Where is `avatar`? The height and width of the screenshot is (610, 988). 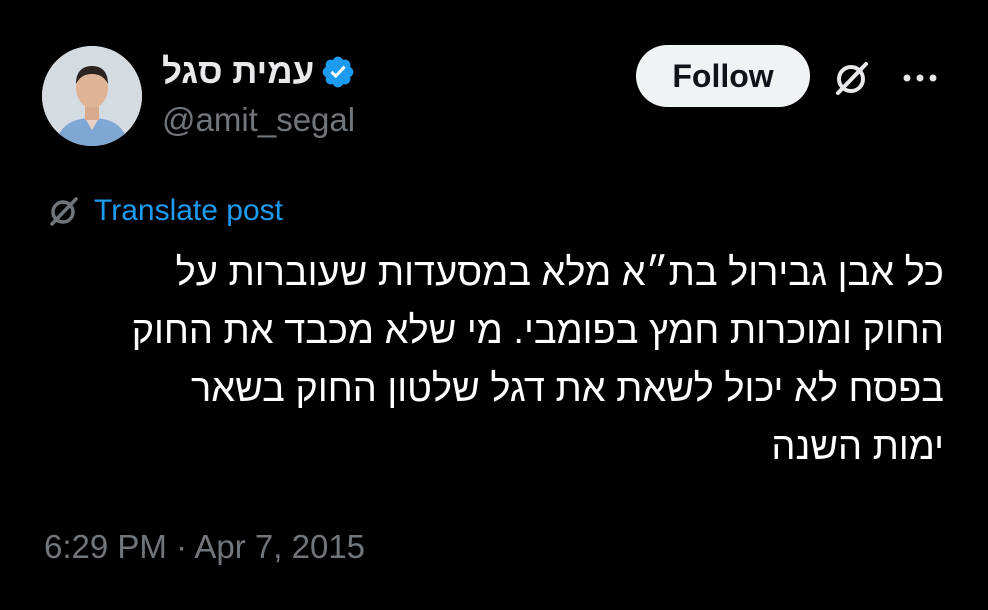
avatar is located at coordinates (92, 96).